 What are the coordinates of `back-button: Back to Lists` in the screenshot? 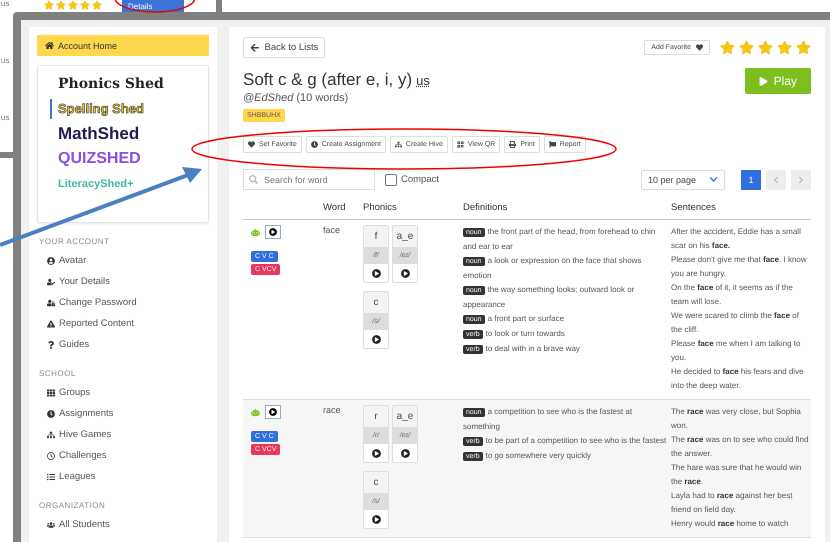 It's located at (284, 47).